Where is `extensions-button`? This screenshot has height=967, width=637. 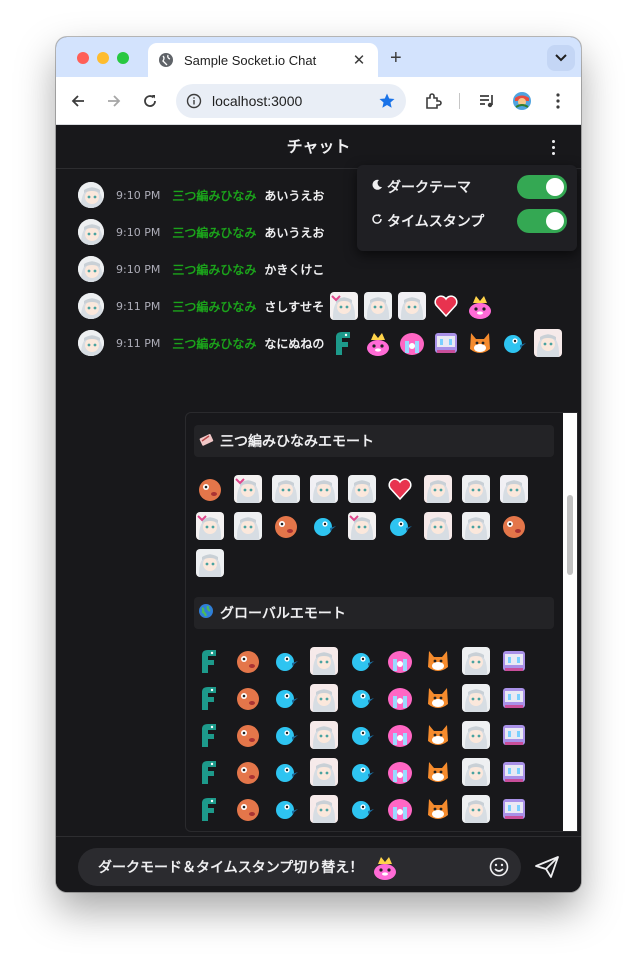
extensions-button is located at coordinates (433, 101).